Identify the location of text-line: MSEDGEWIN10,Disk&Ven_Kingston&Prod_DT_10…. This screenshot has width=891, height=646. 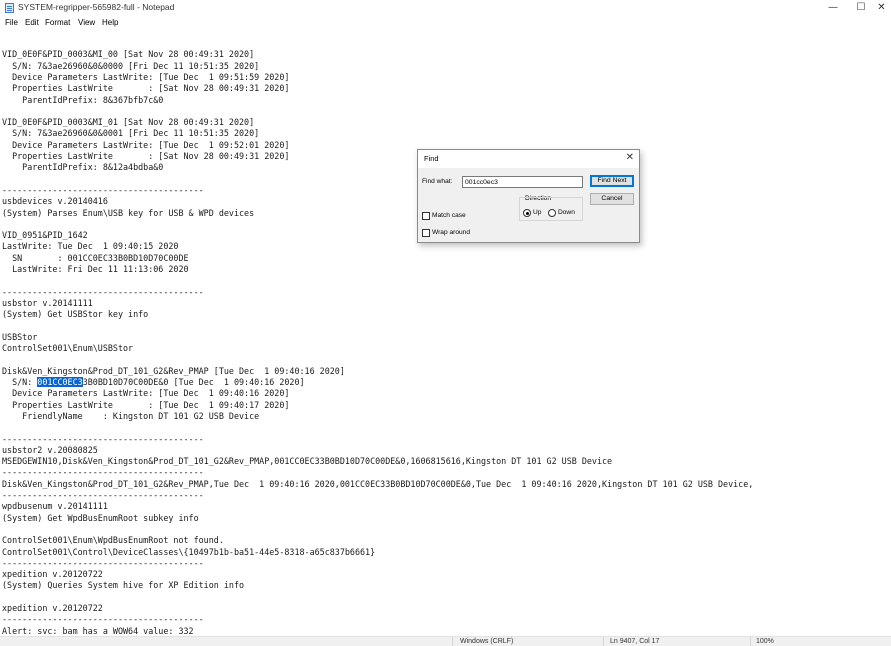
(307, 461).